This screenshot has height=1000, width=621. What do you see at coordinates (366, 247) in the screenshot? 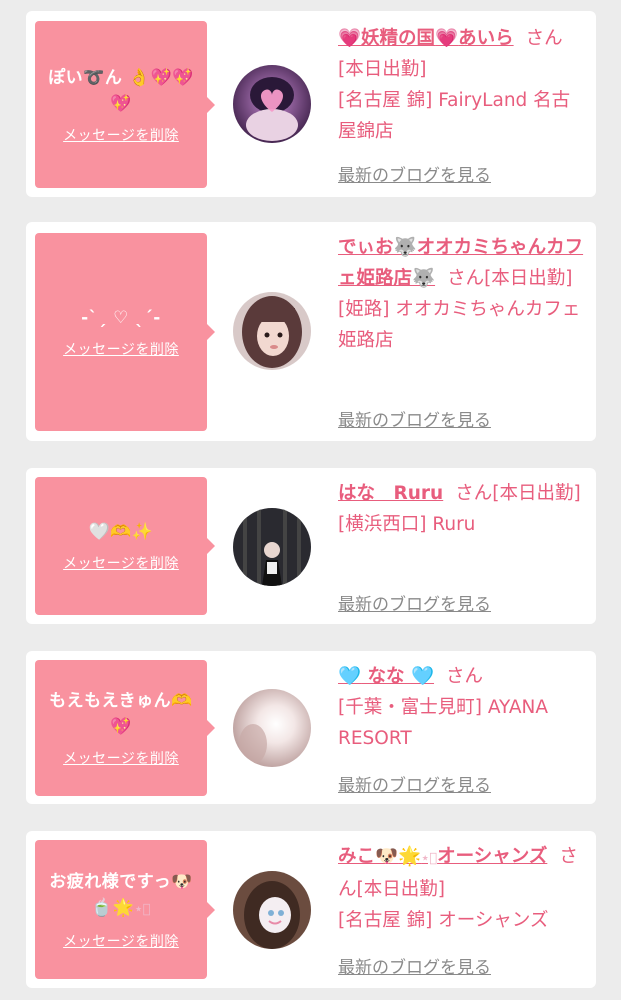
I see `cast-name: でぃお` at bounding box center [366, 247].